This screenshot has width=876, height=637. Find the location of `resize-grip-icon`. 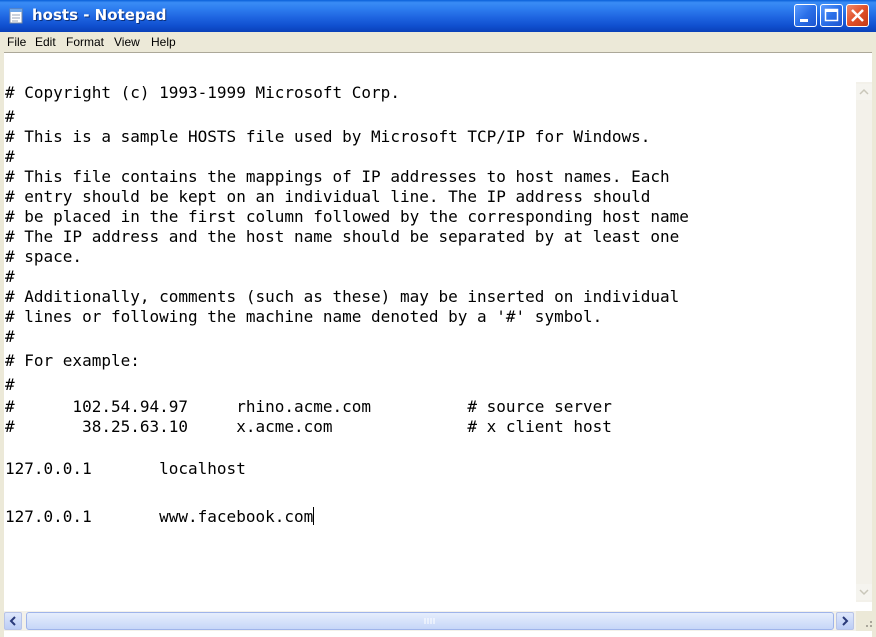

resize-grip-icon is located at coordinates (869, 624).